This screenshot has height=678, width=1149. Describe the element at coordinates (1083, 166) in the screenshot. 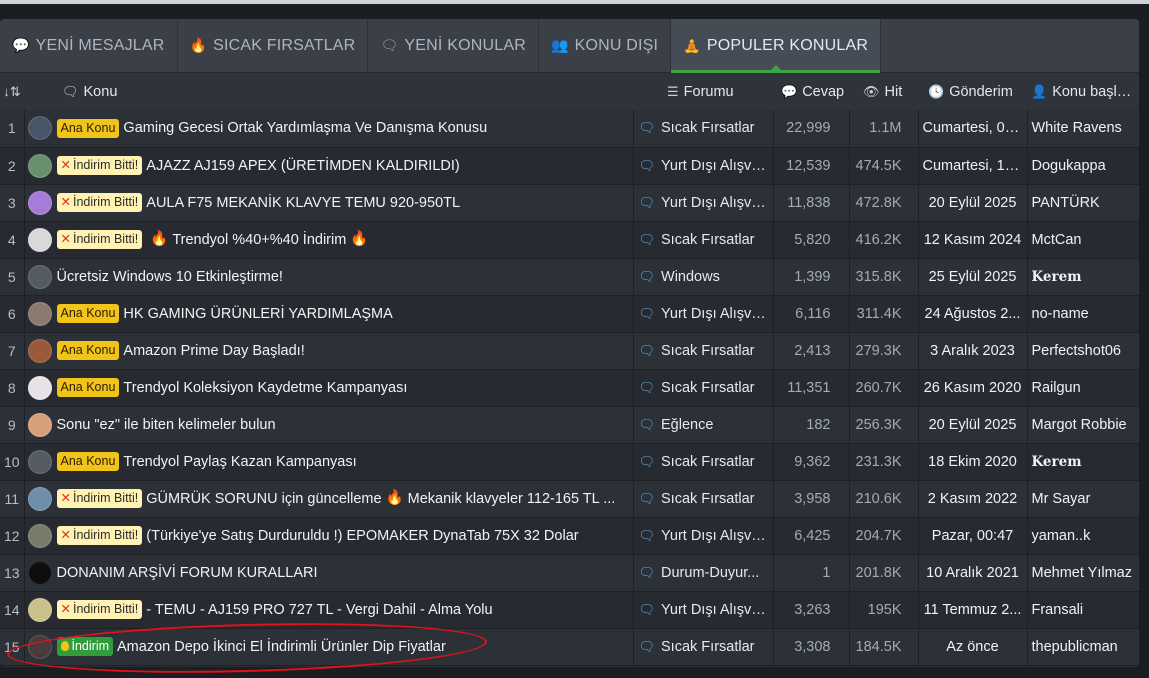

I see `topic-starter-link: Dogukappa` at that location.